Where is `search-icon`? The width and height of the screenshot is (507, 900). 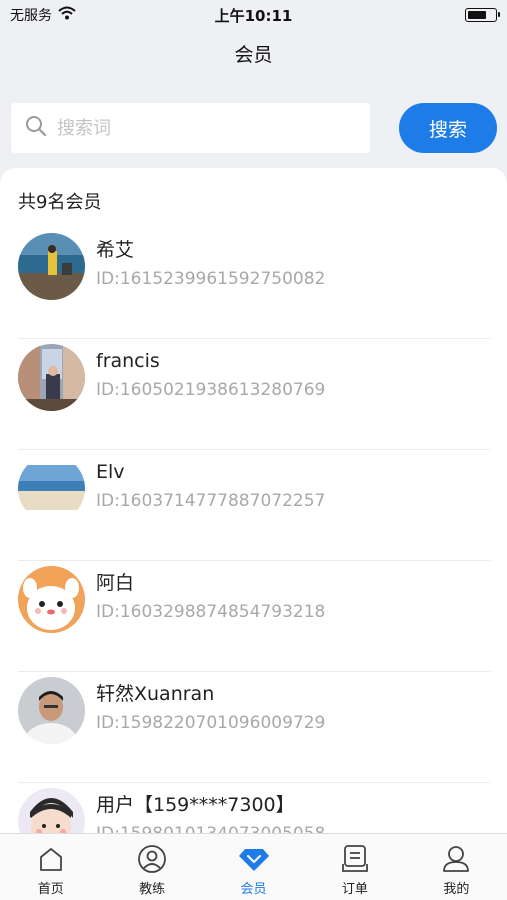 search-icon is located at coordinates (36, 128).